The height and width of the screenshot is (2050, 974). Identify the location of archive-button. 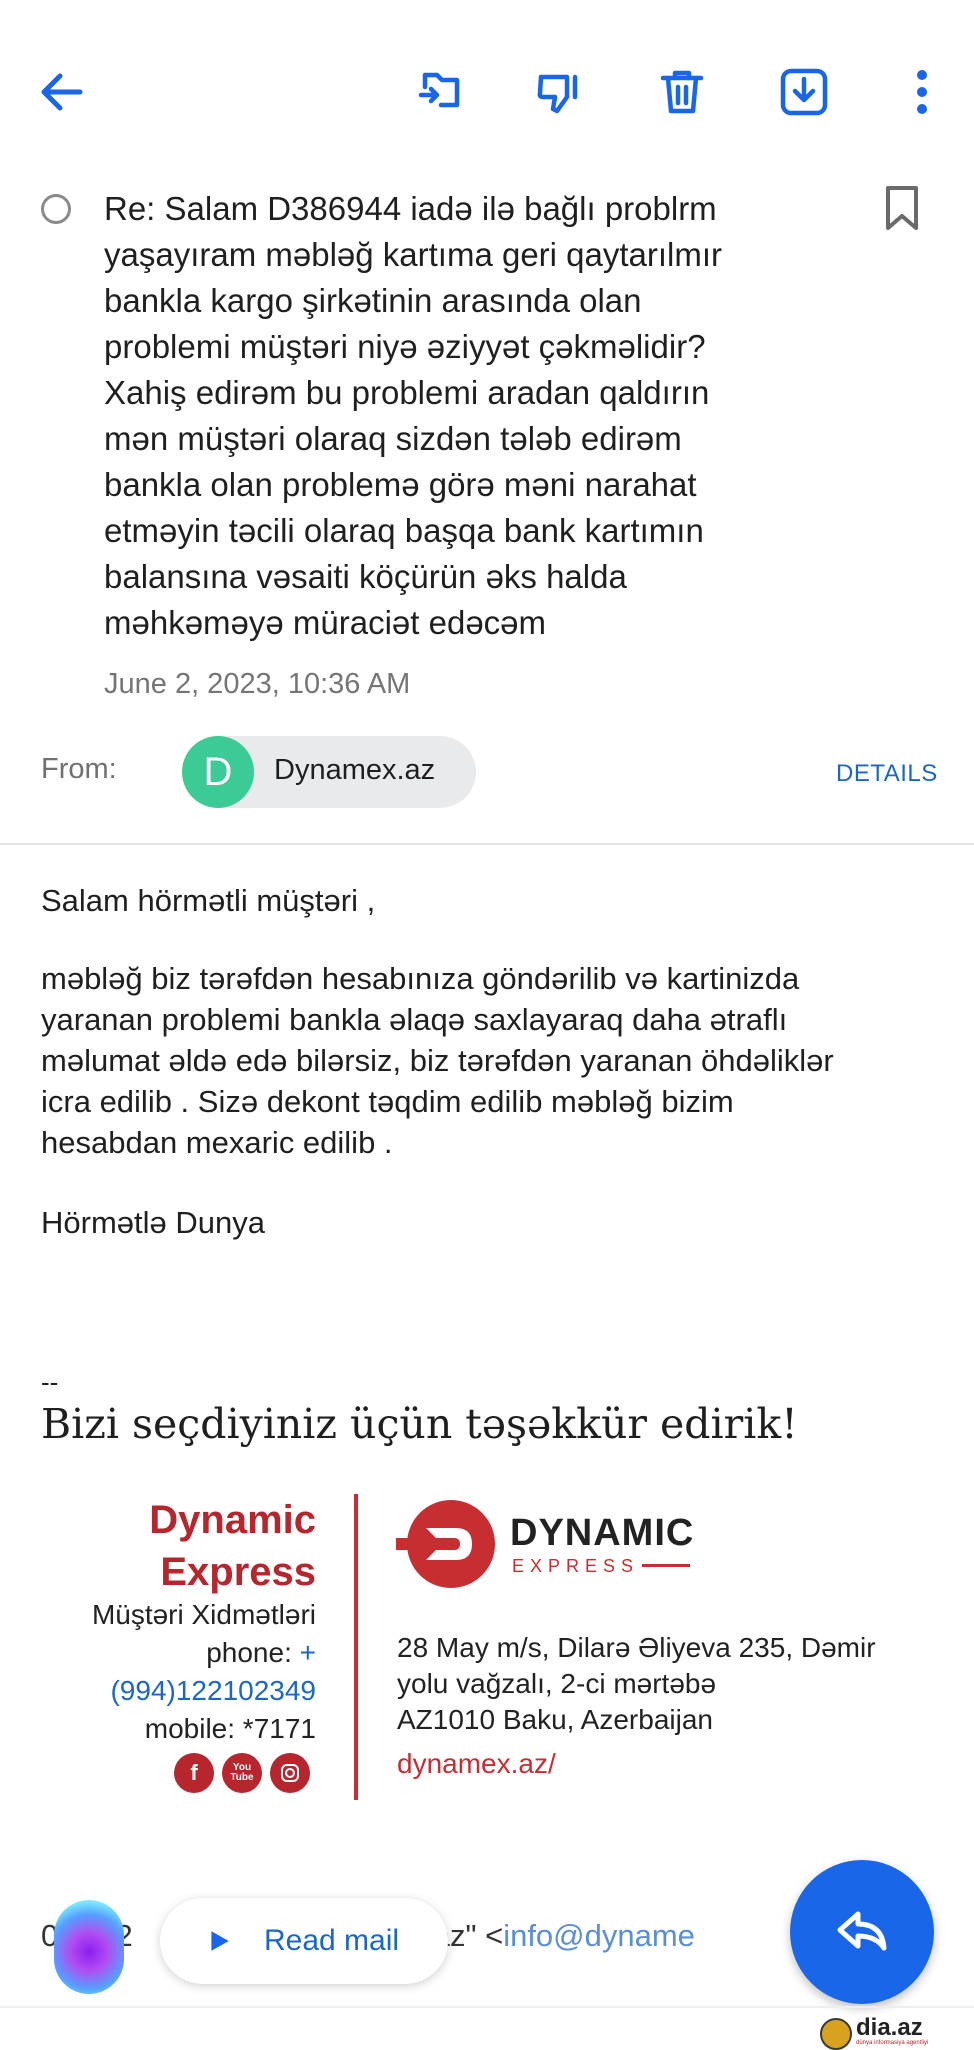
(804, 92).